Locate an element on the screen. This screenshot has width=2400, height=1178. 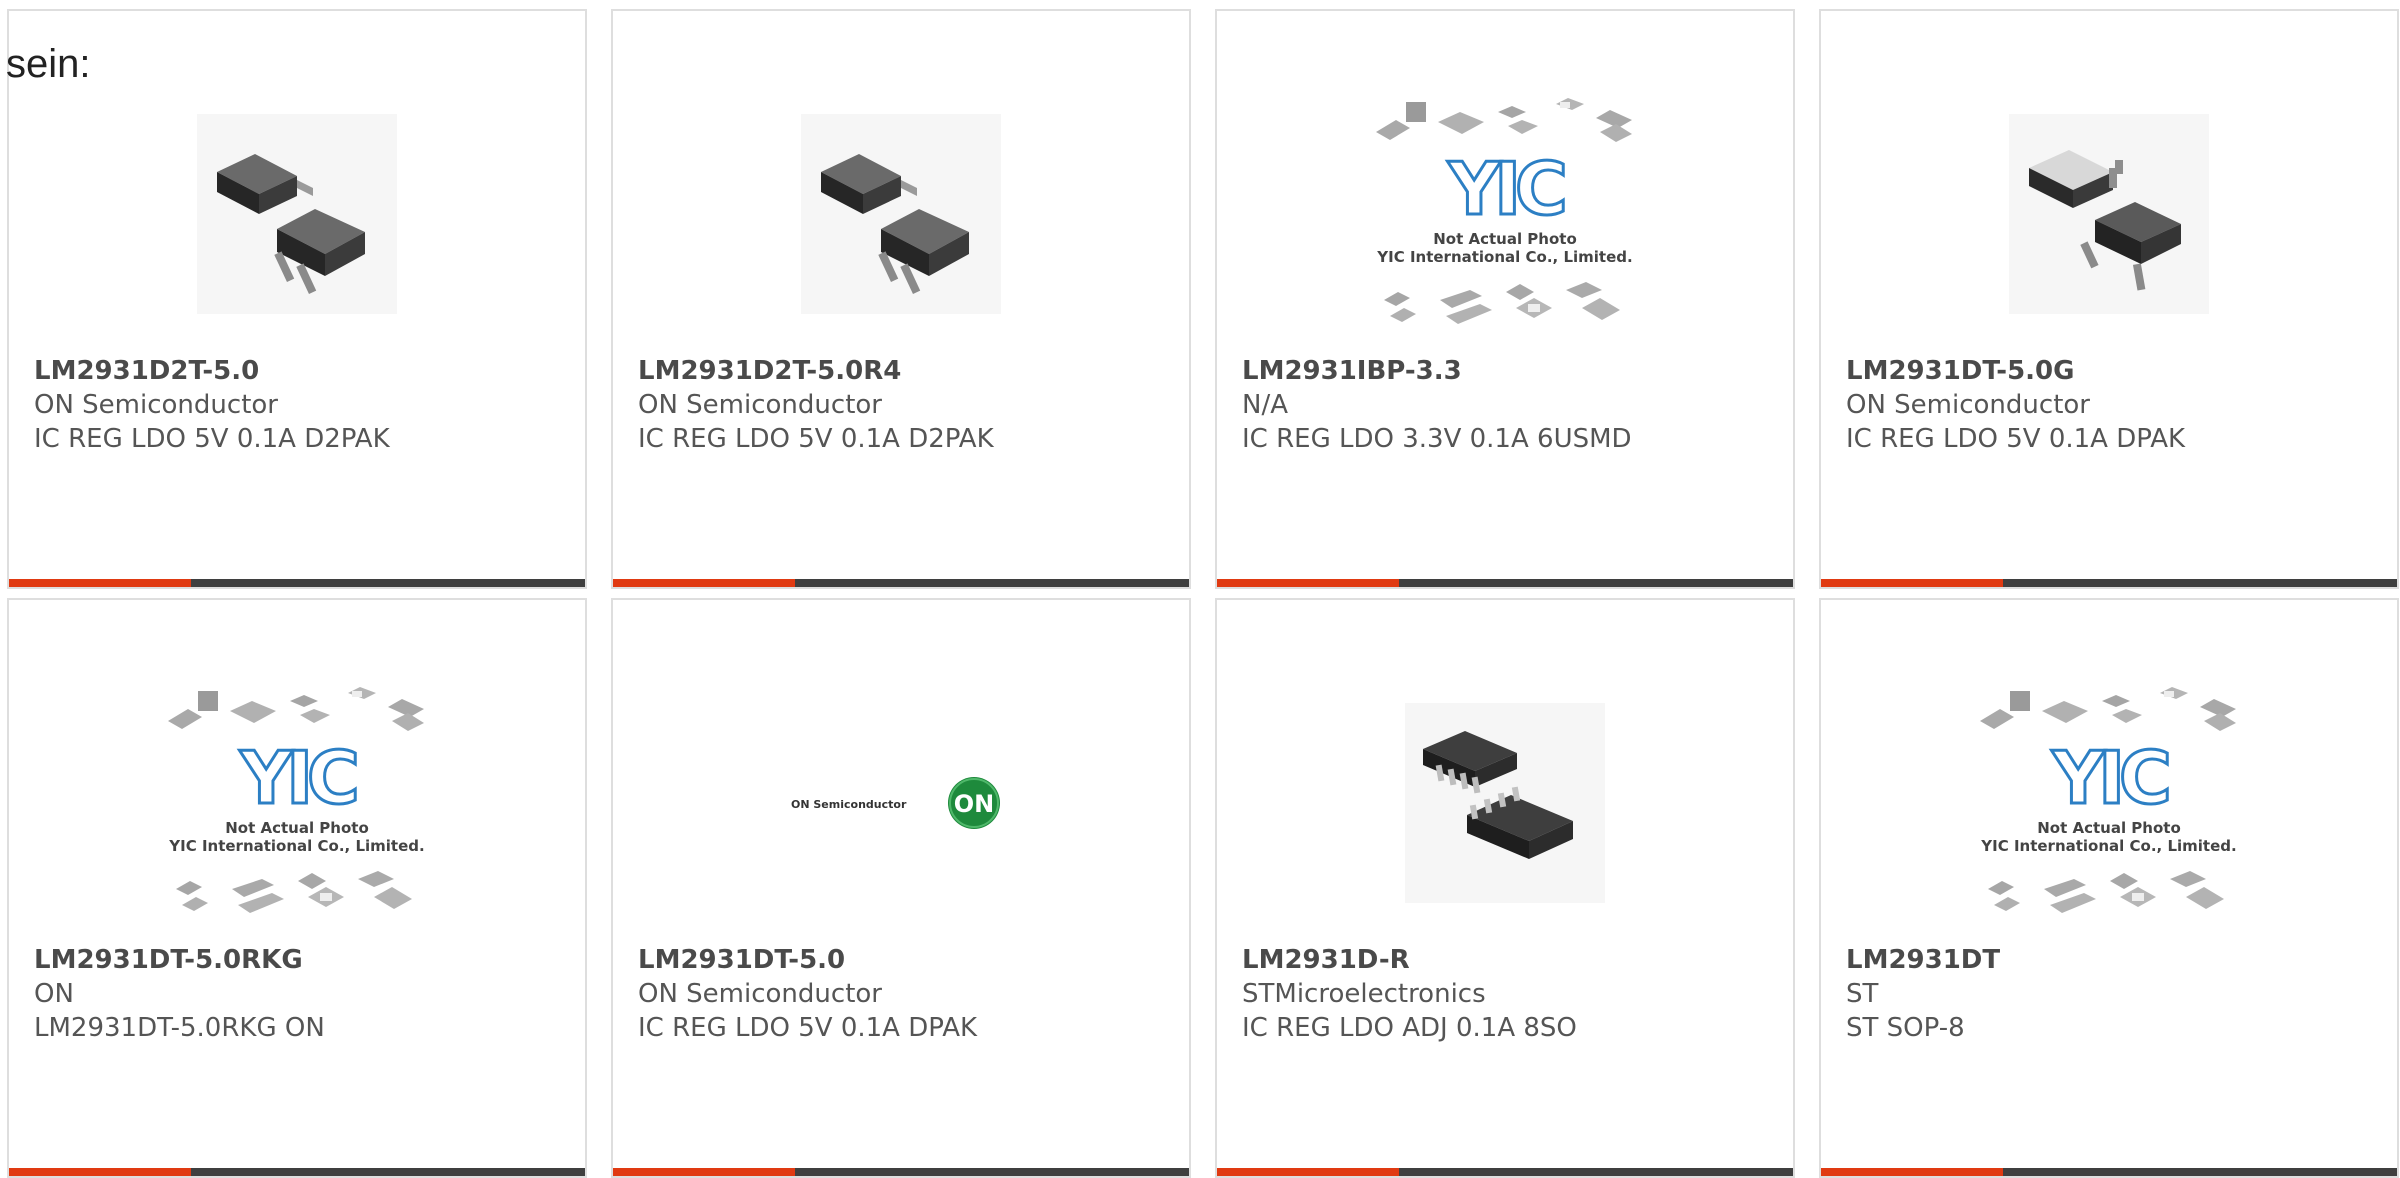
part-number: LM2931D-R is located at coordinates (1512, 960).